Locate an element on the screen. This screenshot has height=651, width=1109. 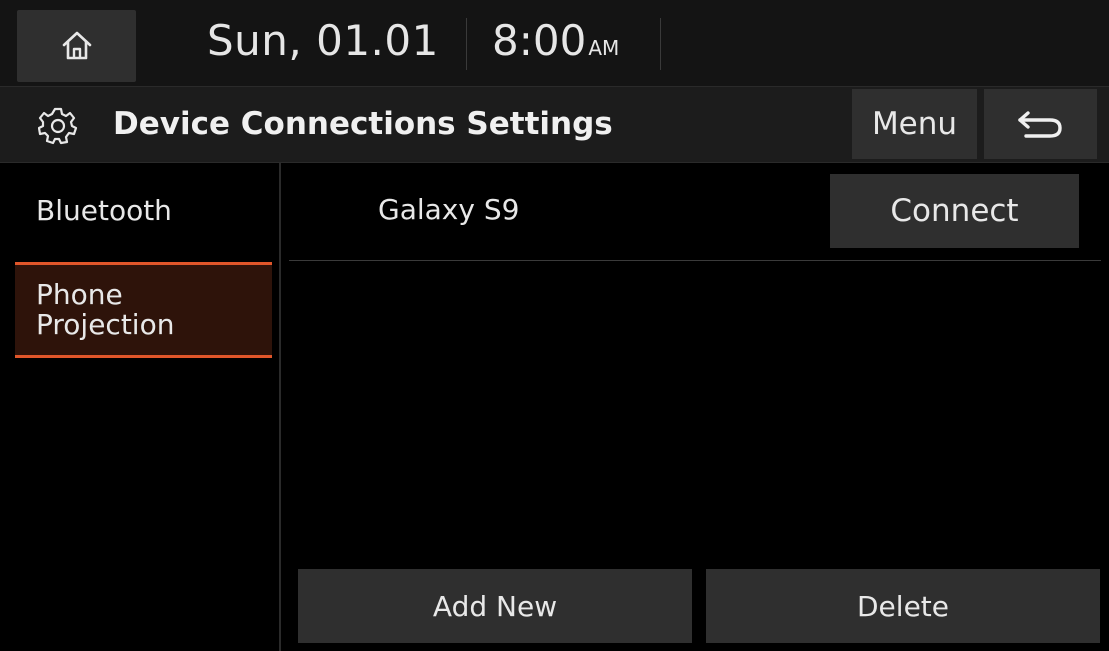
home-icon is located at coordinates (76, 45).